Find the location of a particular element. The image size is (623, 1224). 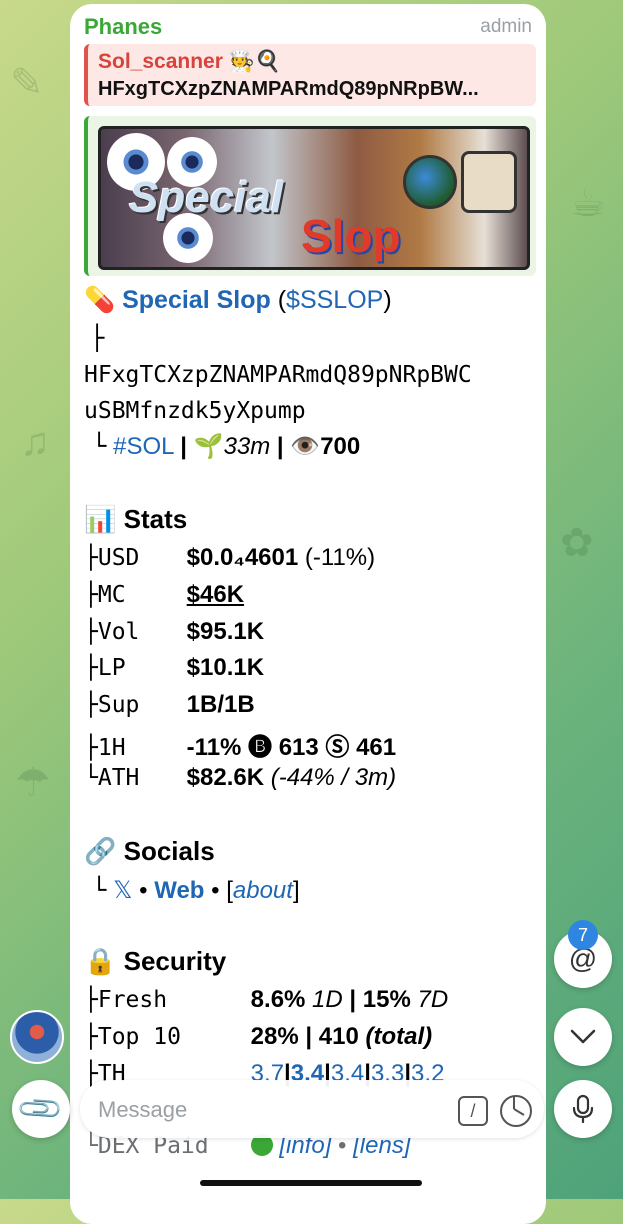

earth-art is located at coordinates (430, 182).